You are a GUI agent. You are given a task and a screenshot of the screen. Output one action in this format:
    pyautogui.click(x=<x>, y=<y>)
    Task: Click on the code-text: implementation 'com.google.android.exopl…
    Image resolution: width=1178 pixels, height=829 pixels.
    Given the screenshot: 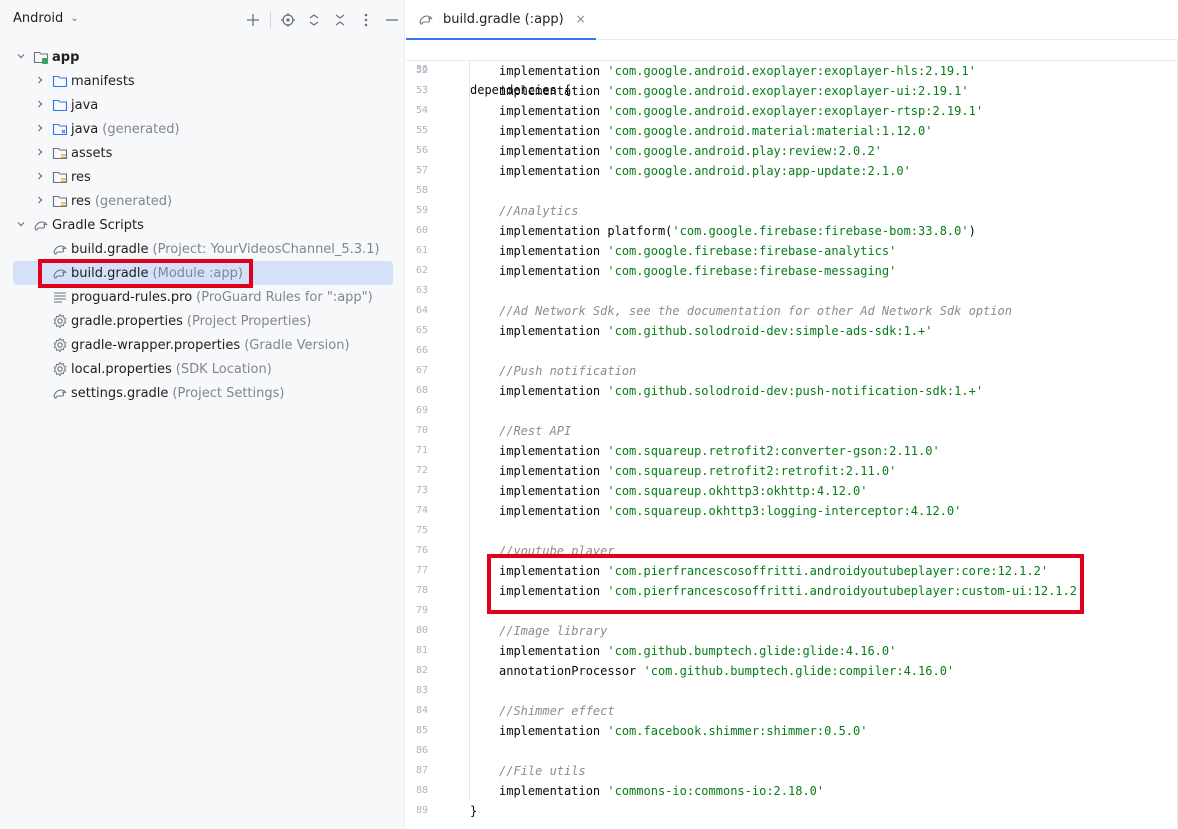 What is the action you would take?
    pyautogui.click(x=741, y=111)
    